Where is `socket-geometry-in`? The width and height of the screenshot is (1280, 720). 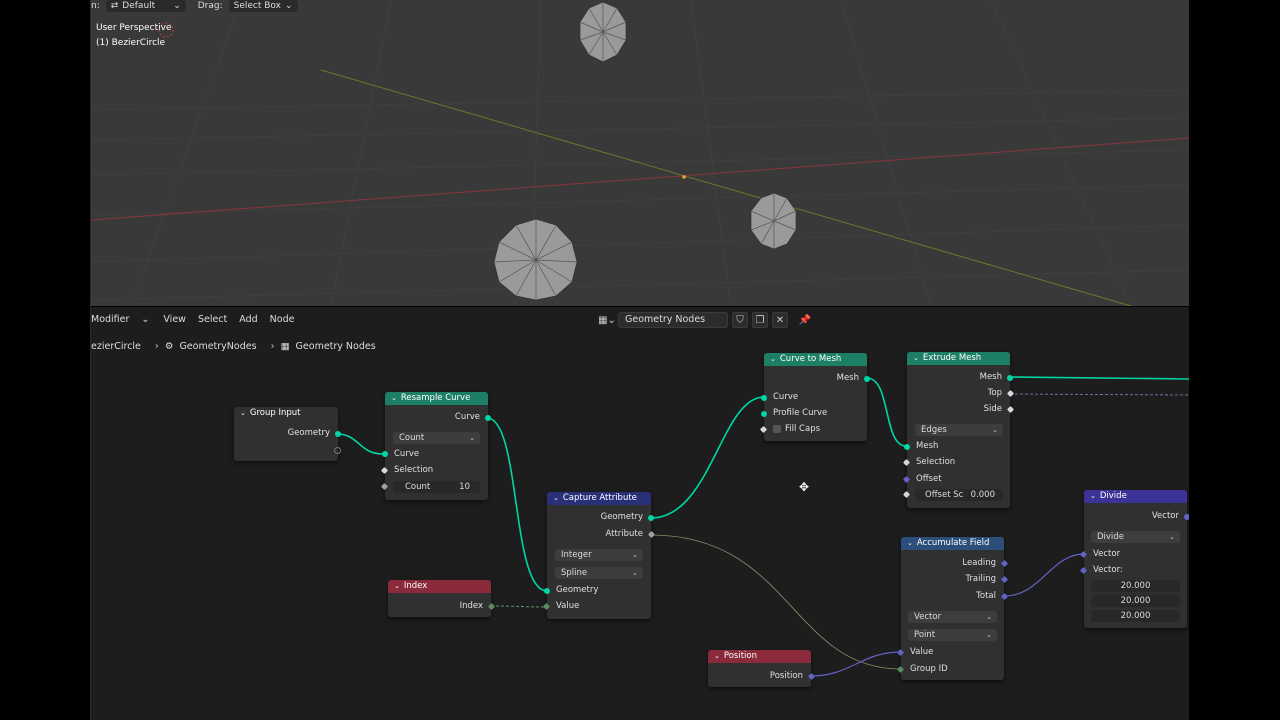
socket-geometry-in is located at coordinates (547, 591).